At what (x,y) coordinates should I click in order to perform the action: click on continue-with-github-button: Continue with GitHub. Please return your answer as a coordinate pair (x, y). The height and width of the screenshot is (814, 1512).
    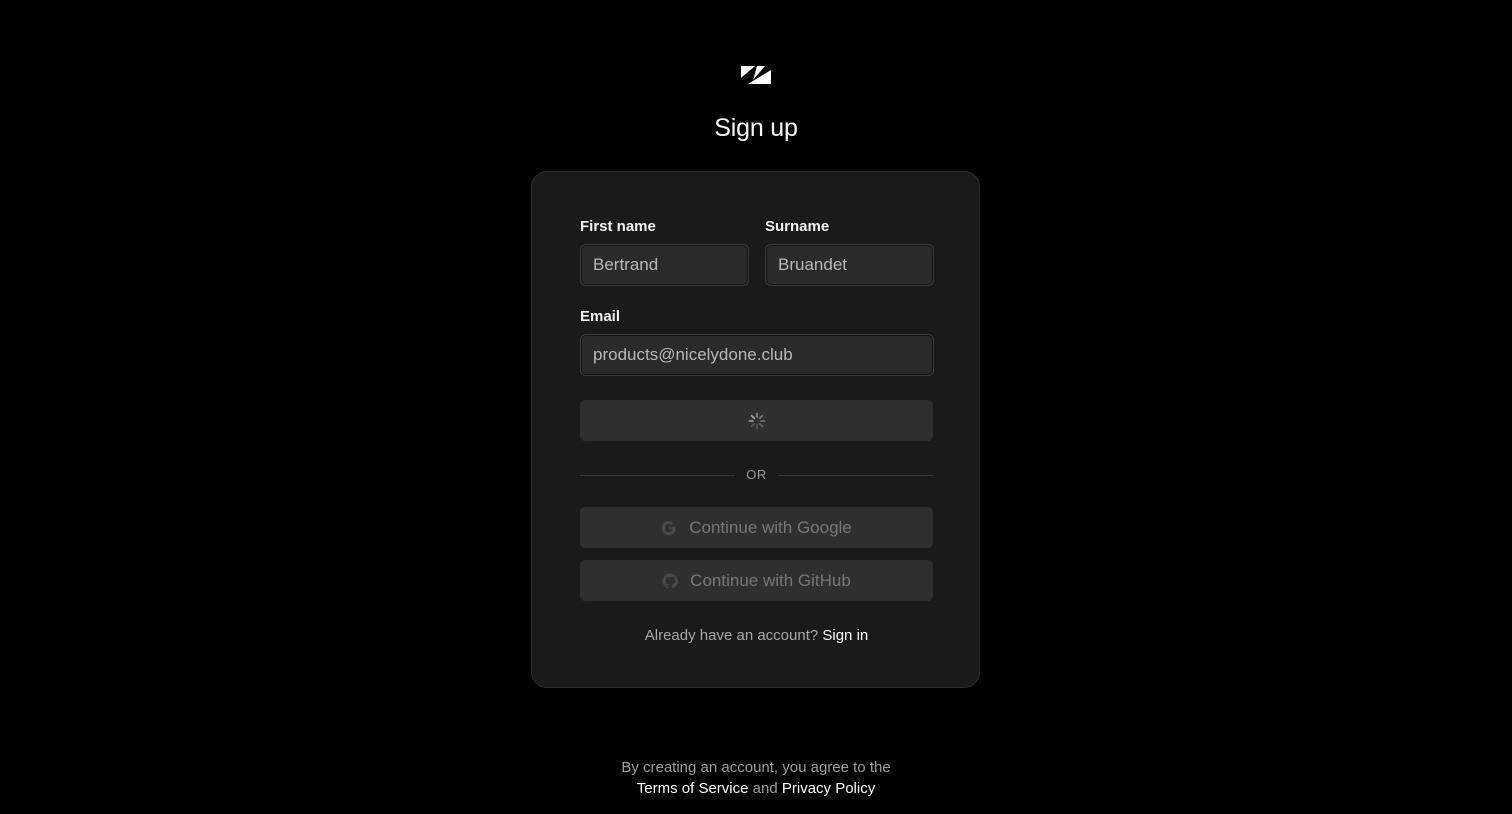
    Looking at the image, I should click on (756, 580).